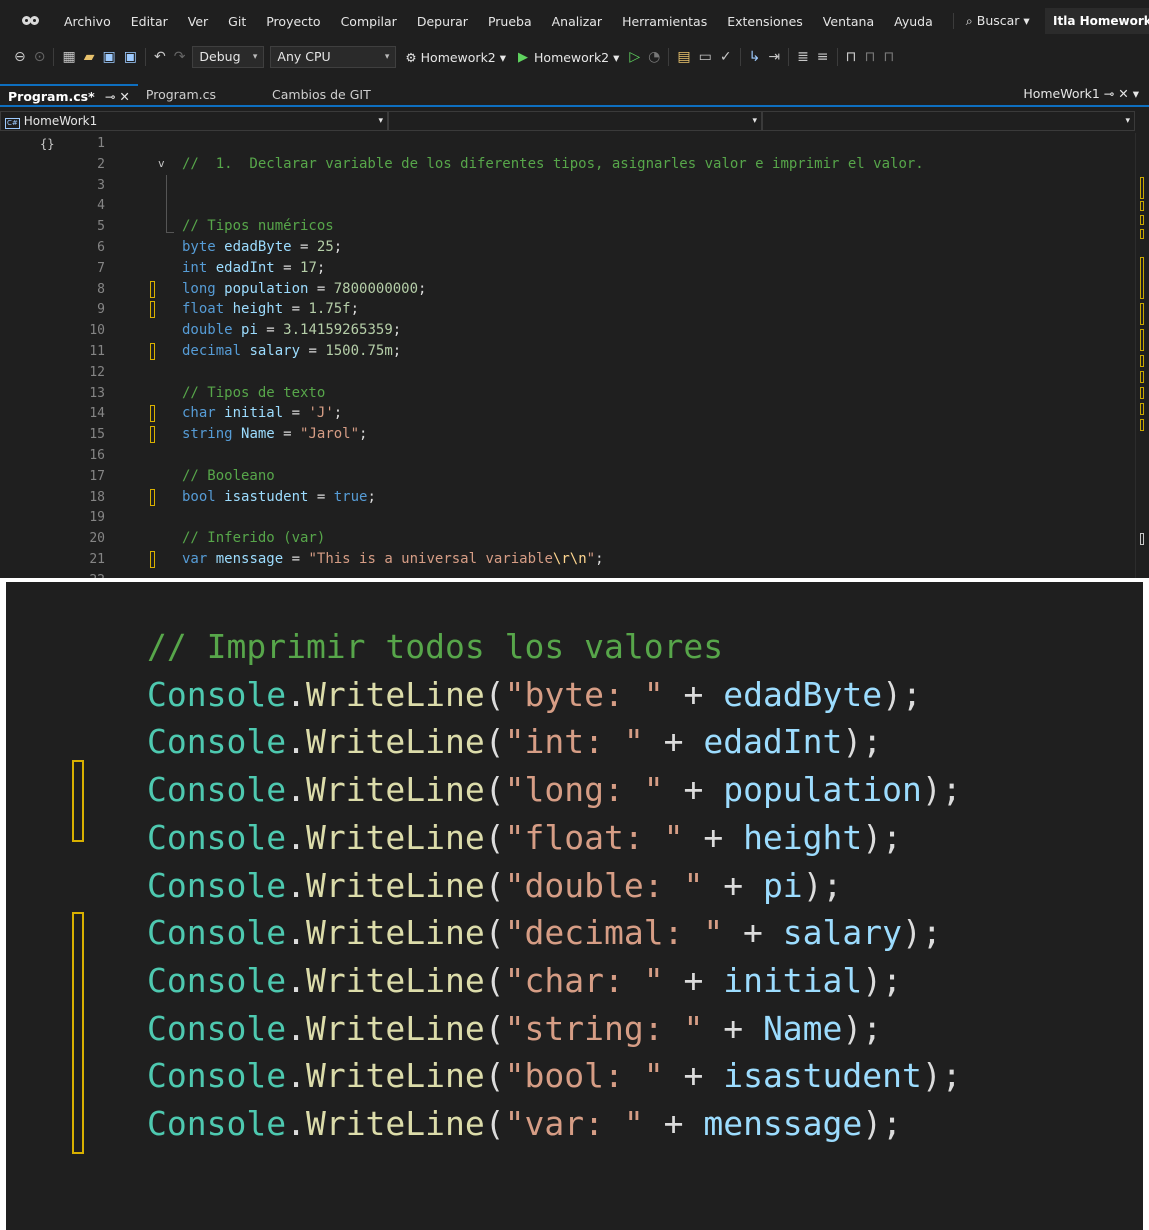 This screenshot has height=1230, width=1149. Describe the element at coordinates (654, 57) in the screenshot. I see `hot-reload-icon: ◔` at that location.